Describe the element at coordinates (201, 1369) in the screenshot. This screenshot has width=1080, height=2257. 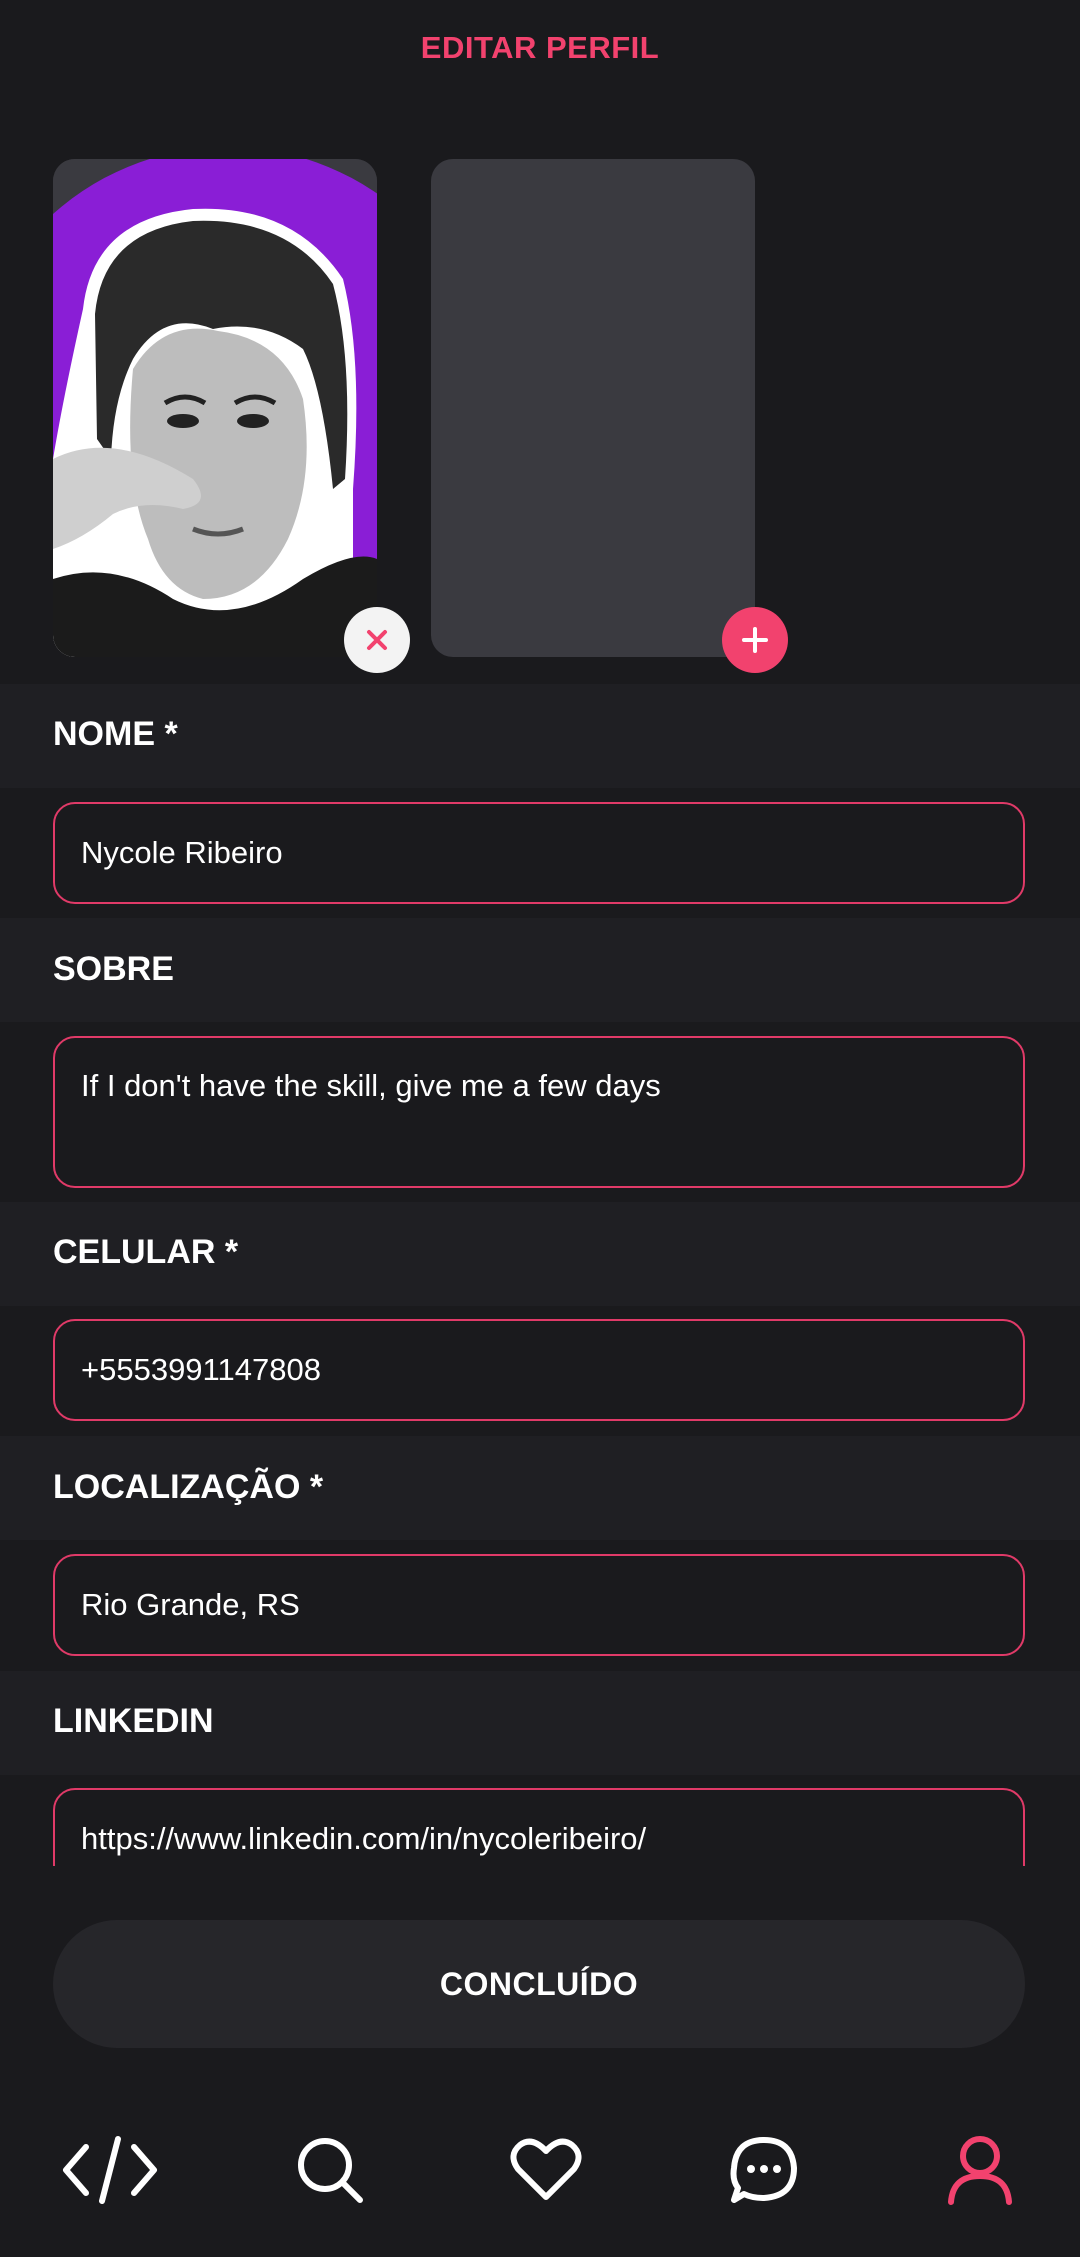
I see `phone-value: +5553991147808` at that location.